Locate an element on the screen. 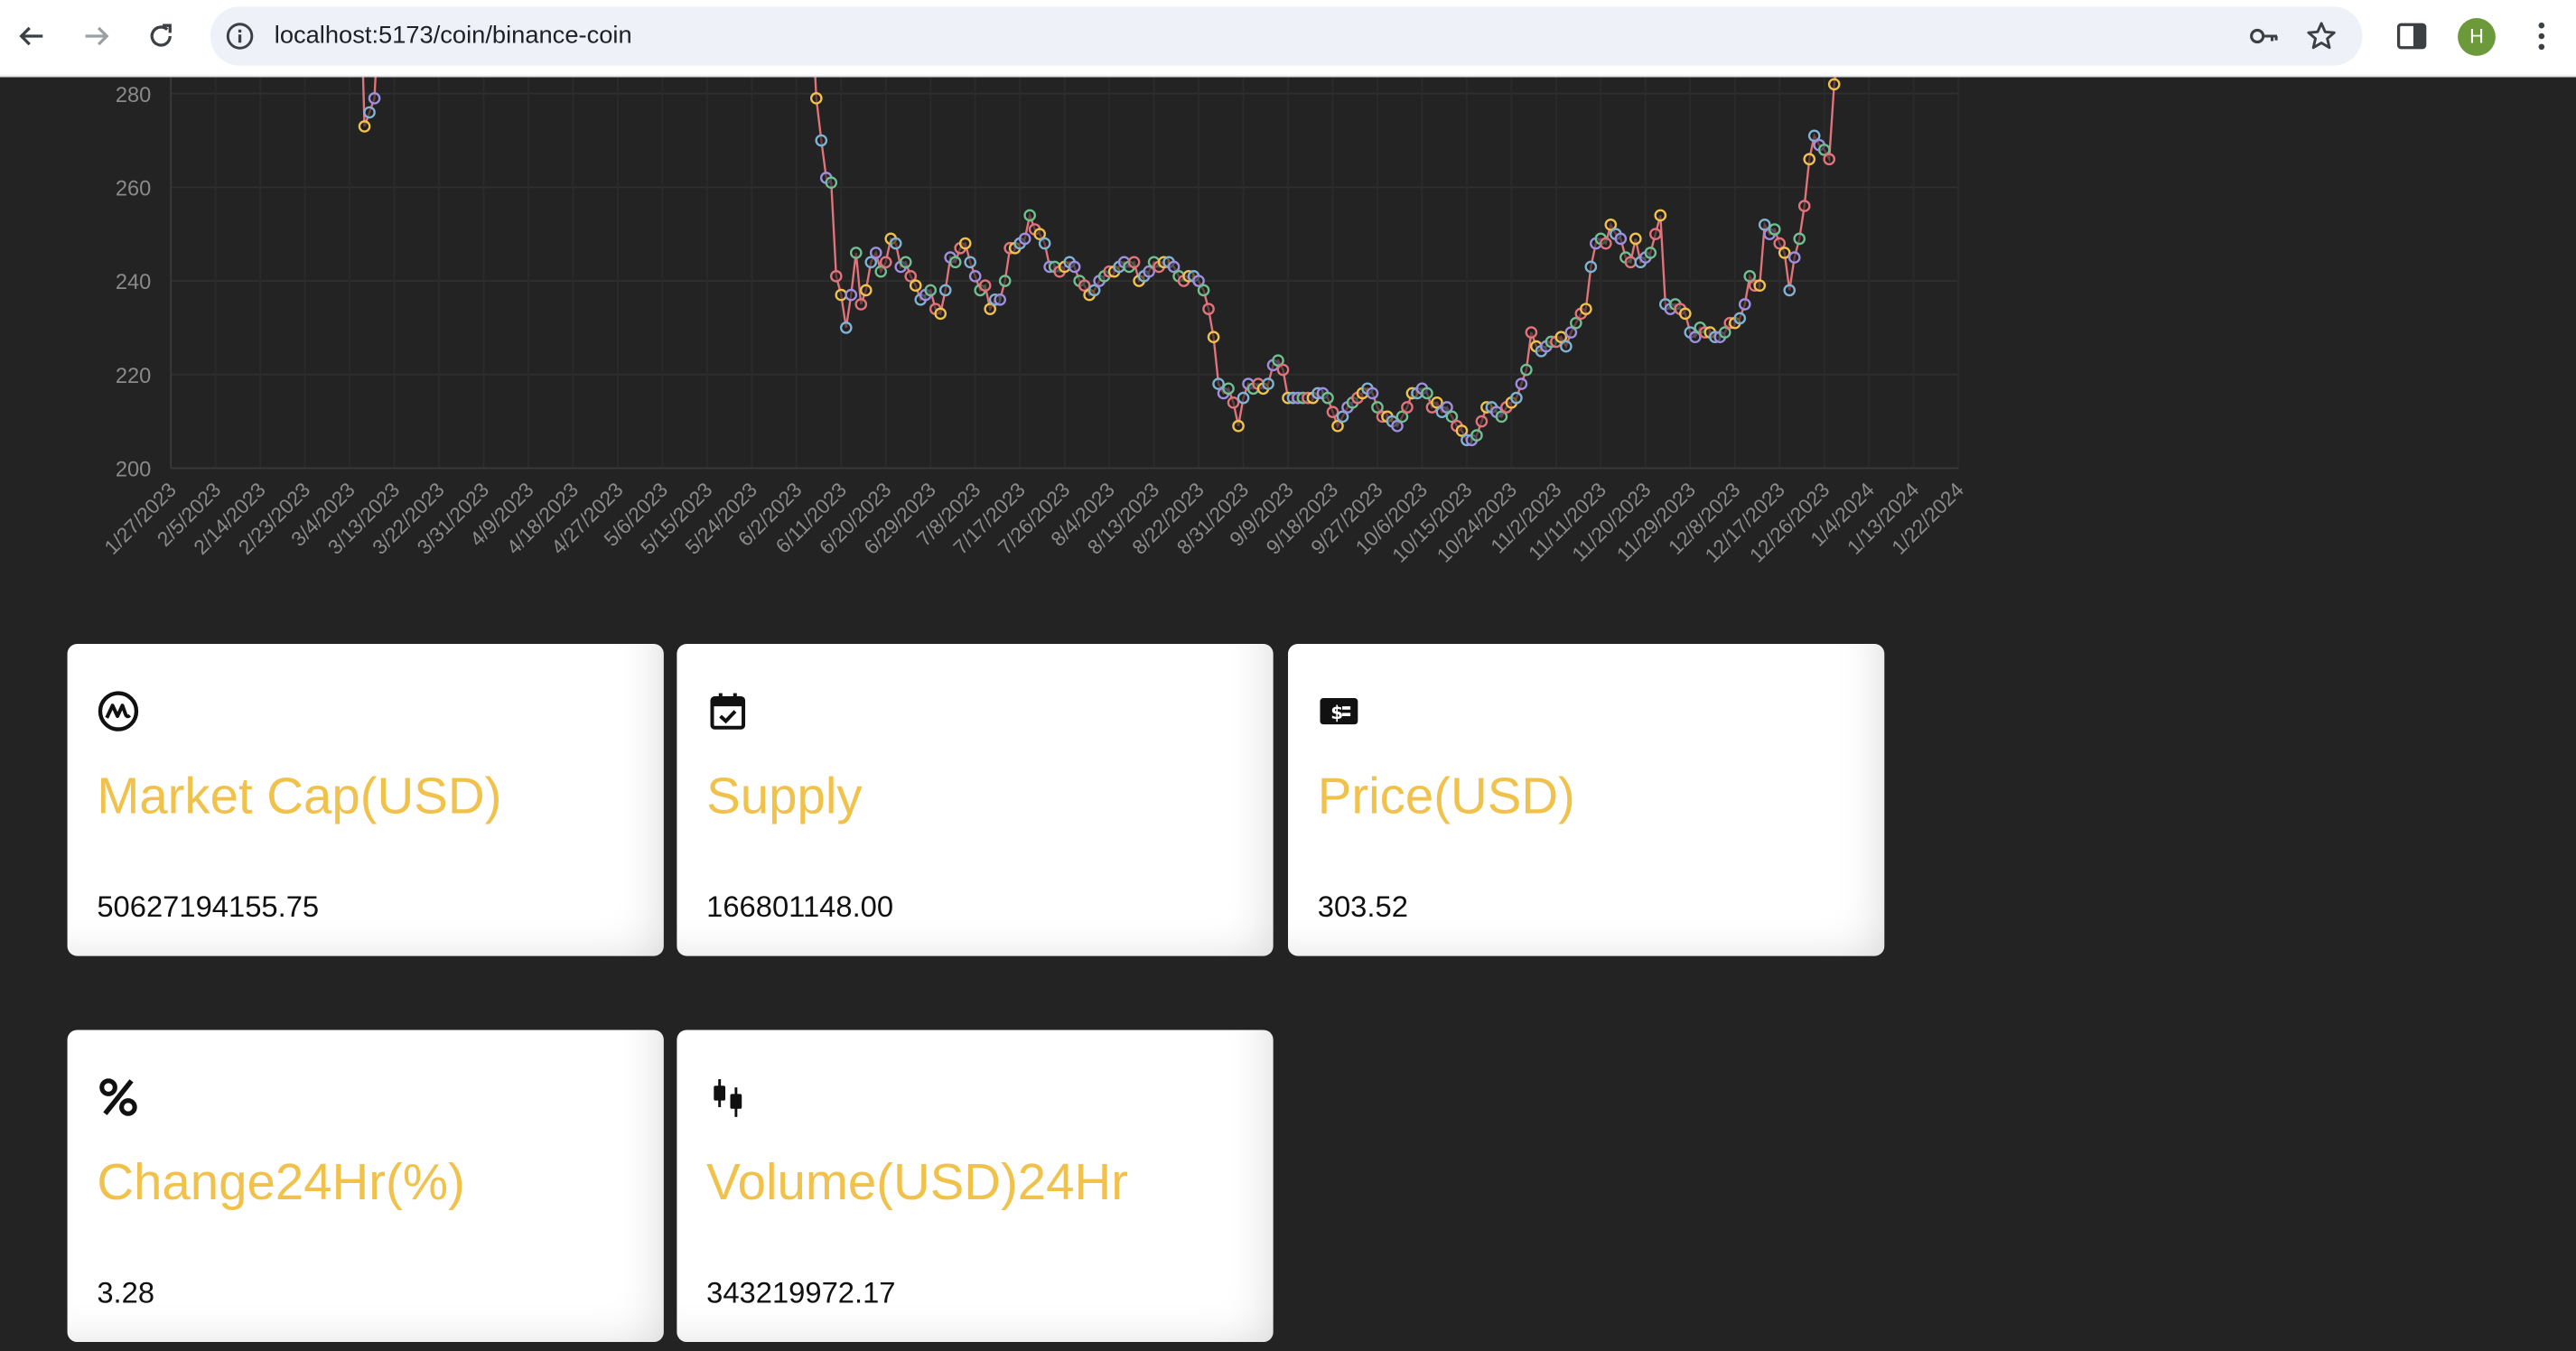  card-title: Supply is located at coordinates (784, 796).